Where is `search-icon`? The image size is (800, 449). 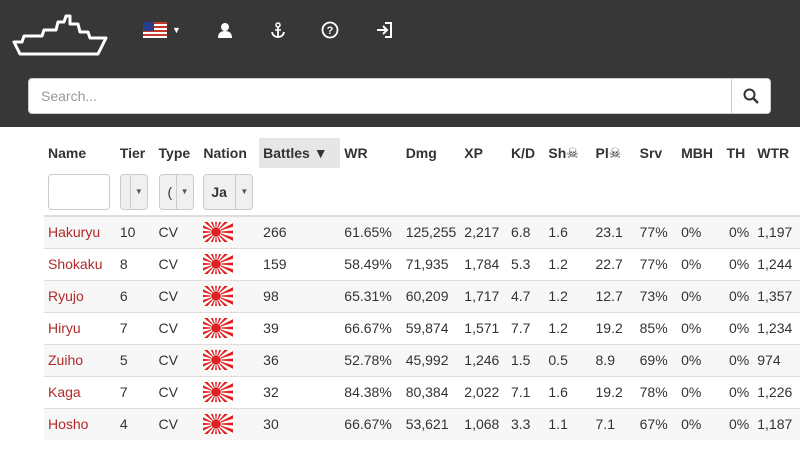 search-icon is located at coordinates (751, 96).